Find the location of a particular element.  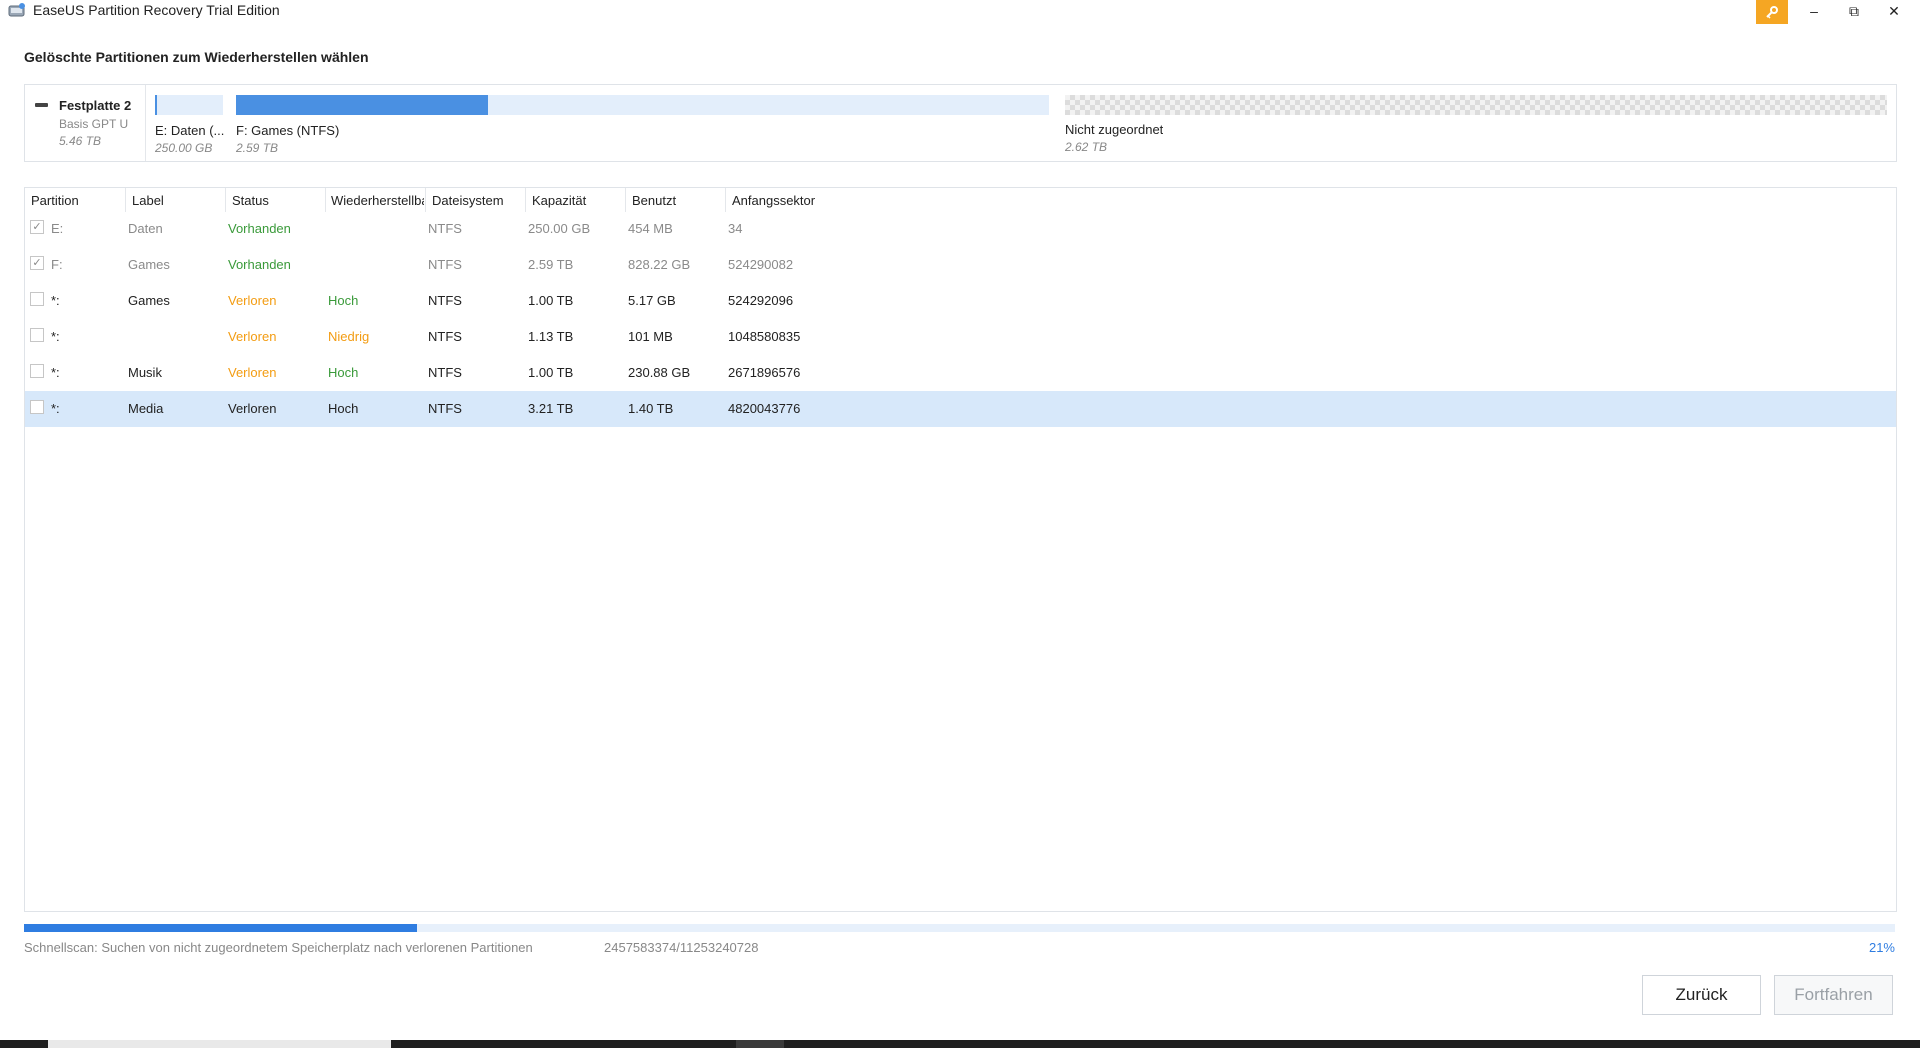

cell-used: 454 MB is located at coordinates (650, 228).